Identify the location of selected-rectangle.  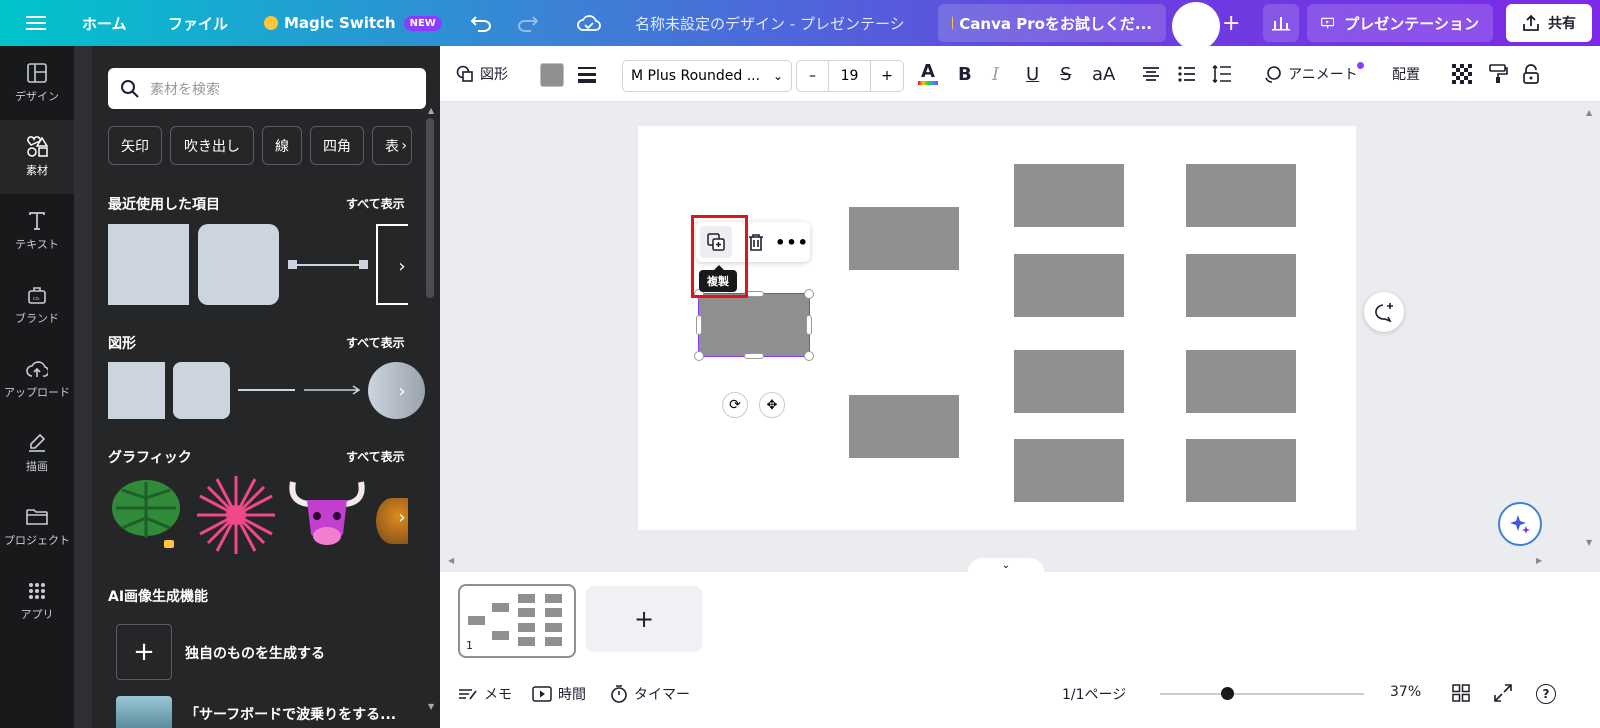
(754, 325).